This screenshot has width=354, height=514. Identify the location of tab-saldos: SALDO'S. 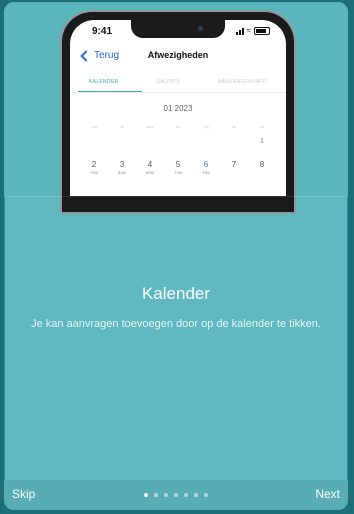
(168, 82).